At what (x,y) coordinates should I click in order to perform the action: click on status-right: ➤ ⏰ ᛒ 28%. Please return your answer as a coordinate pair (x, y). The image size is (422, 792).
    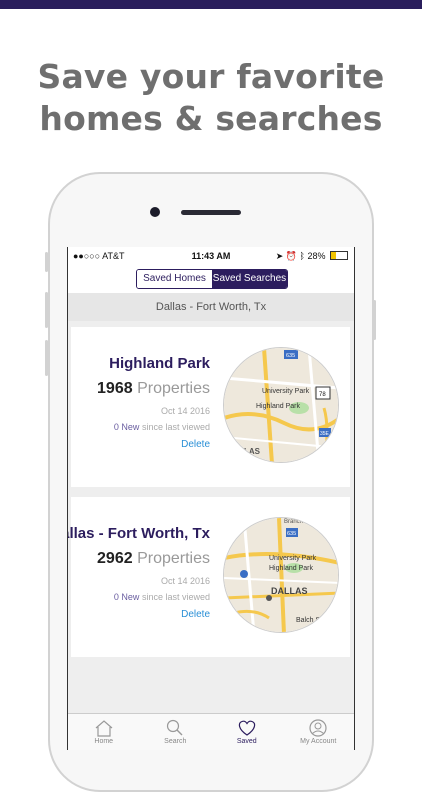
    Looking at the image, I should click on (312, 256).